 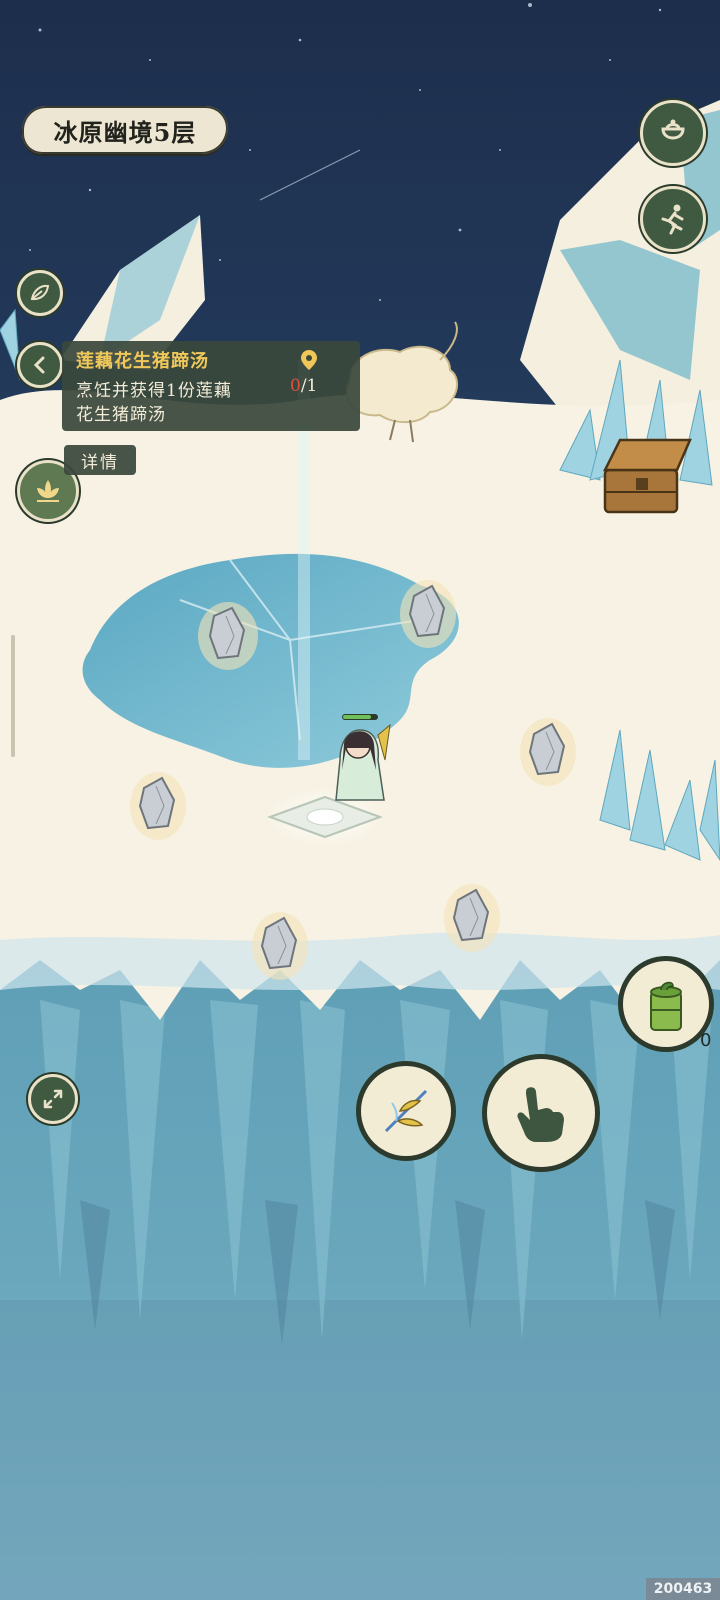 I want to click on expand-view-button, so click(x=53, y=1099).